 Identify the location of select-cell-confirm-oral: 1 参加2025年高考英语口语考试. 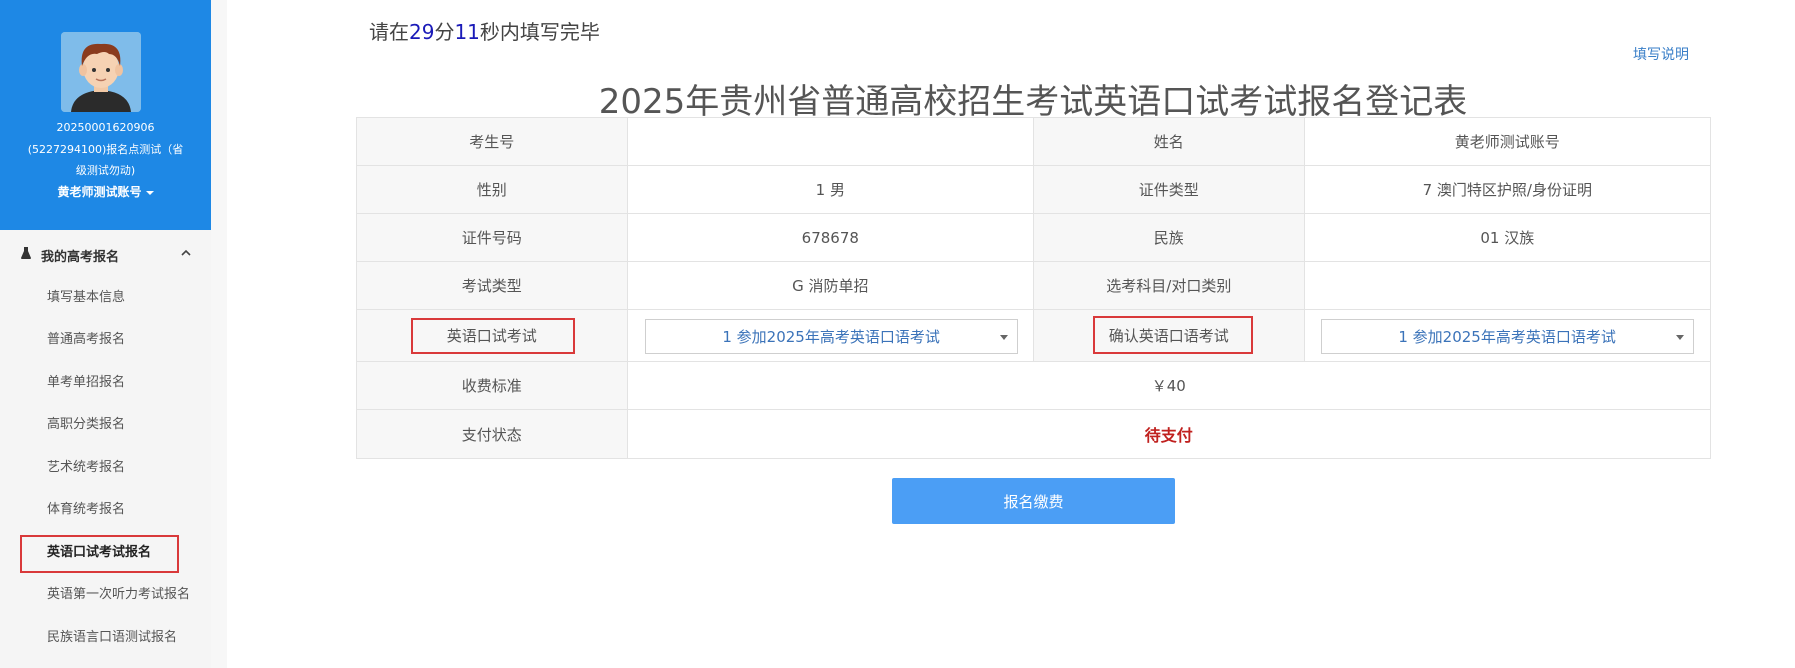
(1507, 335).